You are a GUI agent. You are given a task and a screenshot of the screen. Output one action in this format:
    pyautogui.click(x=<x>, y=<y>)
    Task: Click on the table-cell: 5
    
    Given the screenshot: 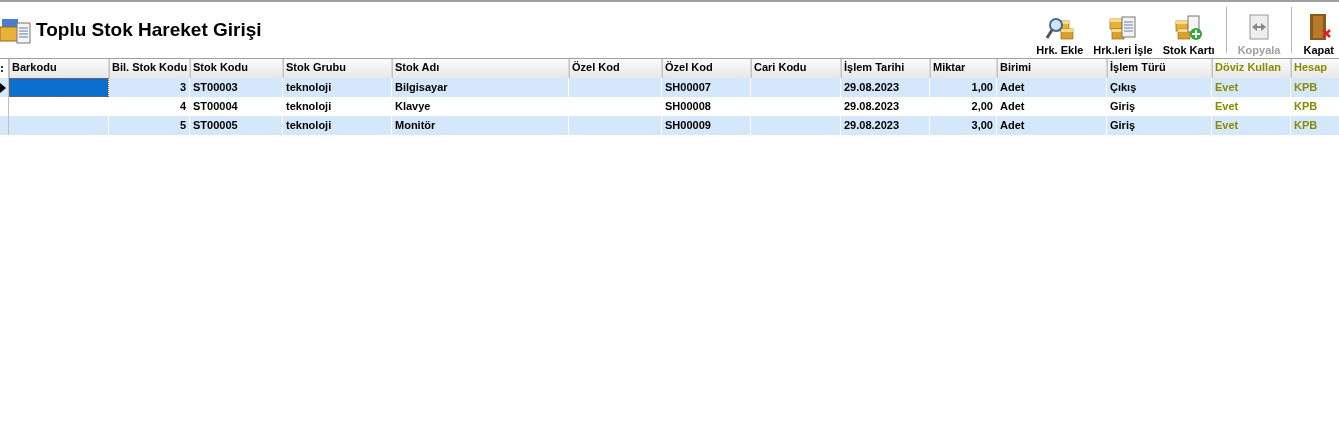 What is the action you would take?
    pyautogui.click(x=149, y=125)
    